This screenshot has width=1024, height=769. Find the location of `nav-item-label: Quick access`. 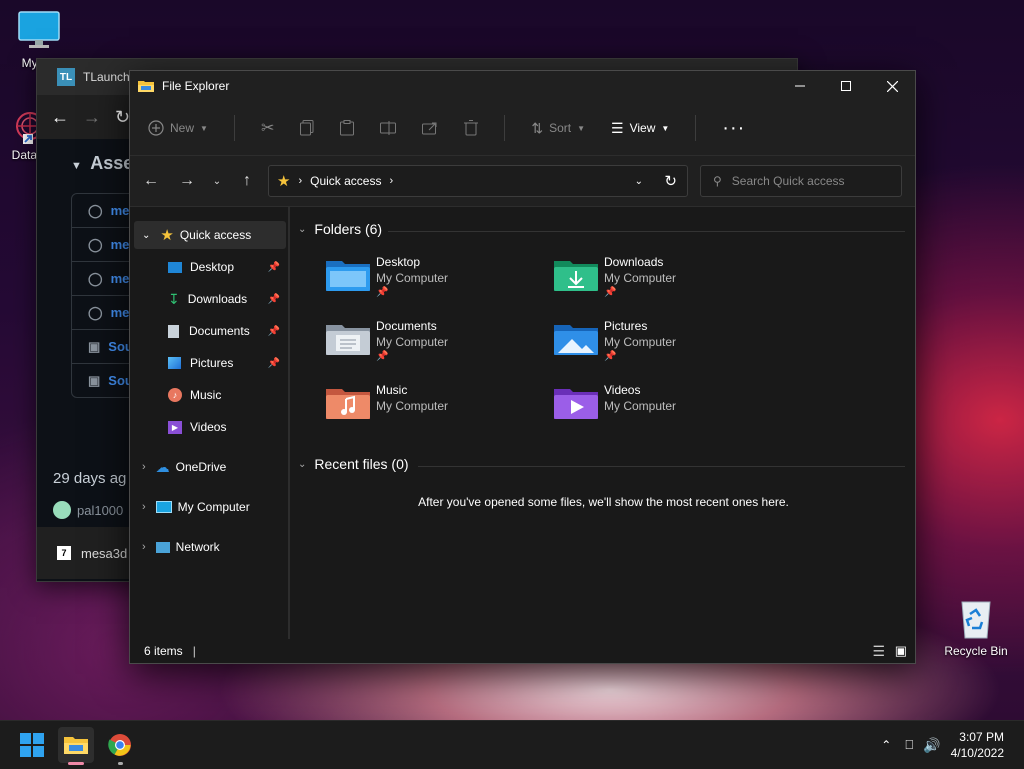

nav-item-label: Quick access is located at coordinates (215, 235).